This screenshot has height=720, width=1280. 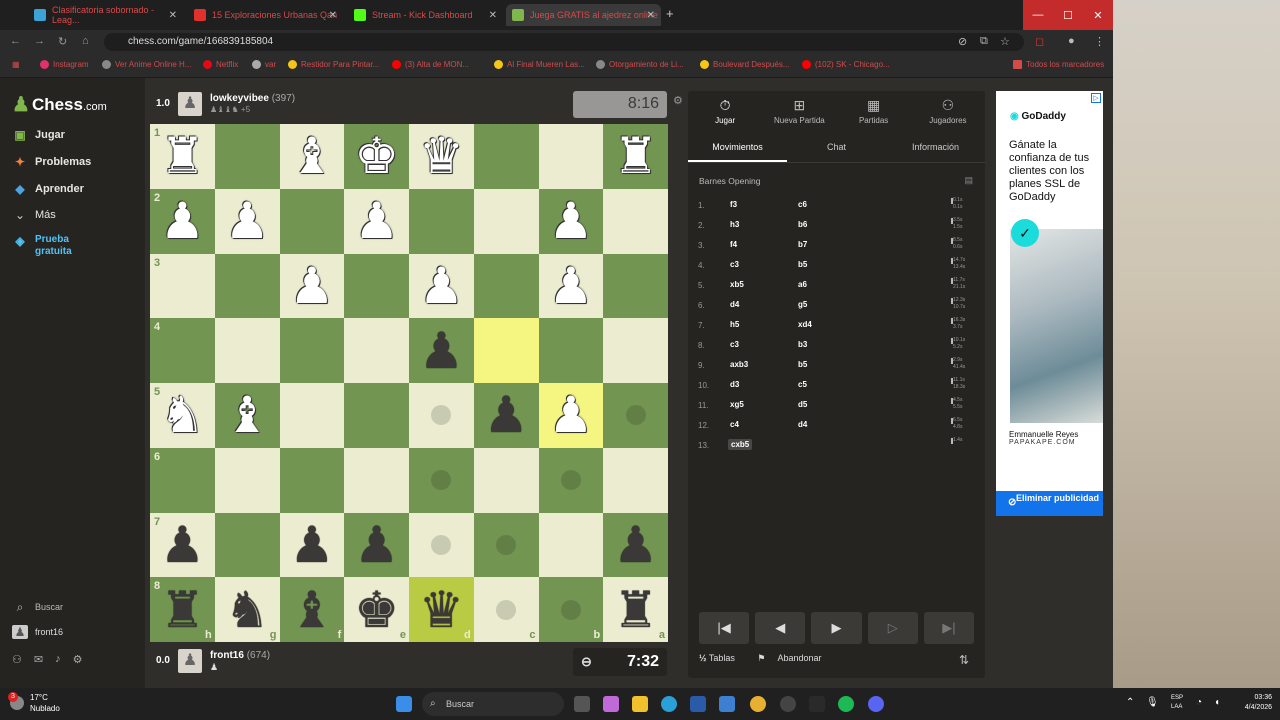 I want to click on bookmark: Instagram, so click(x=64, y=64).